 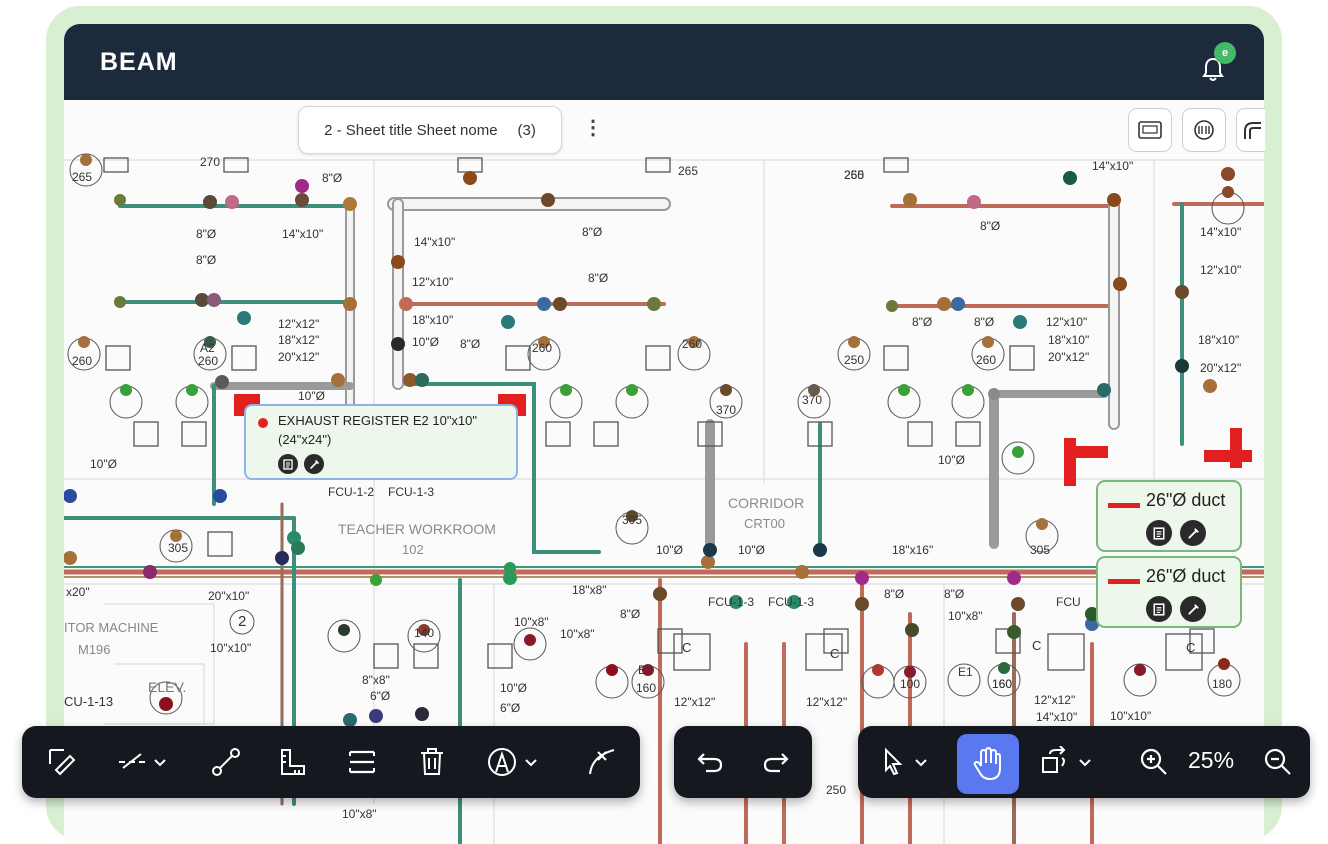 I want to click on duct-label-d36: 10"x8", so click(x=965, y=616).